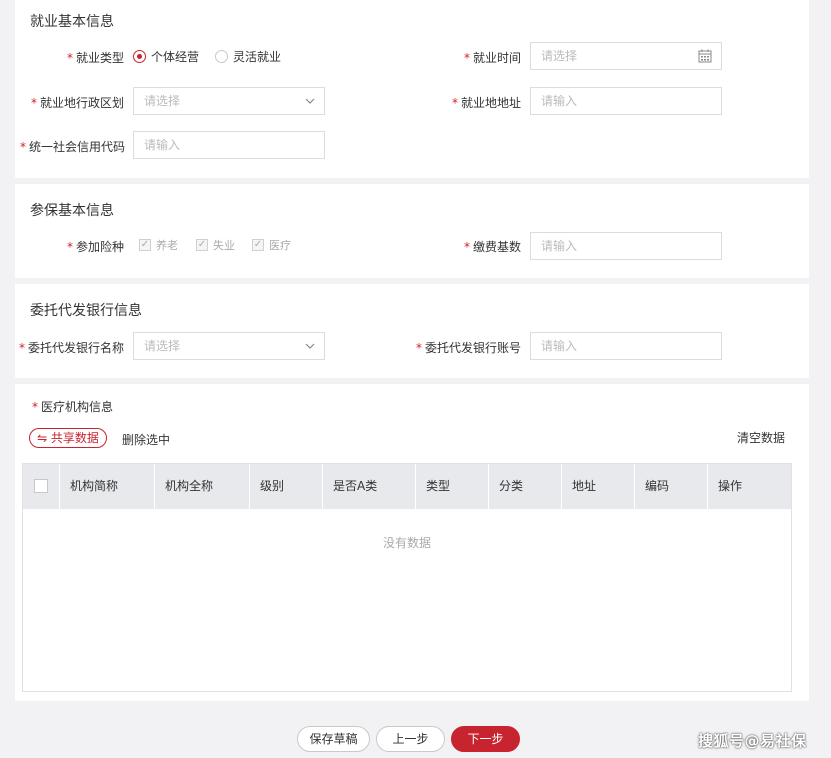 The width and height of the screenshot is (831, 758). What do you see at coordinates (333, 739) in the screenshot?
I see `save-draft-button: 保存草稿` at bounding box center [333, 739].